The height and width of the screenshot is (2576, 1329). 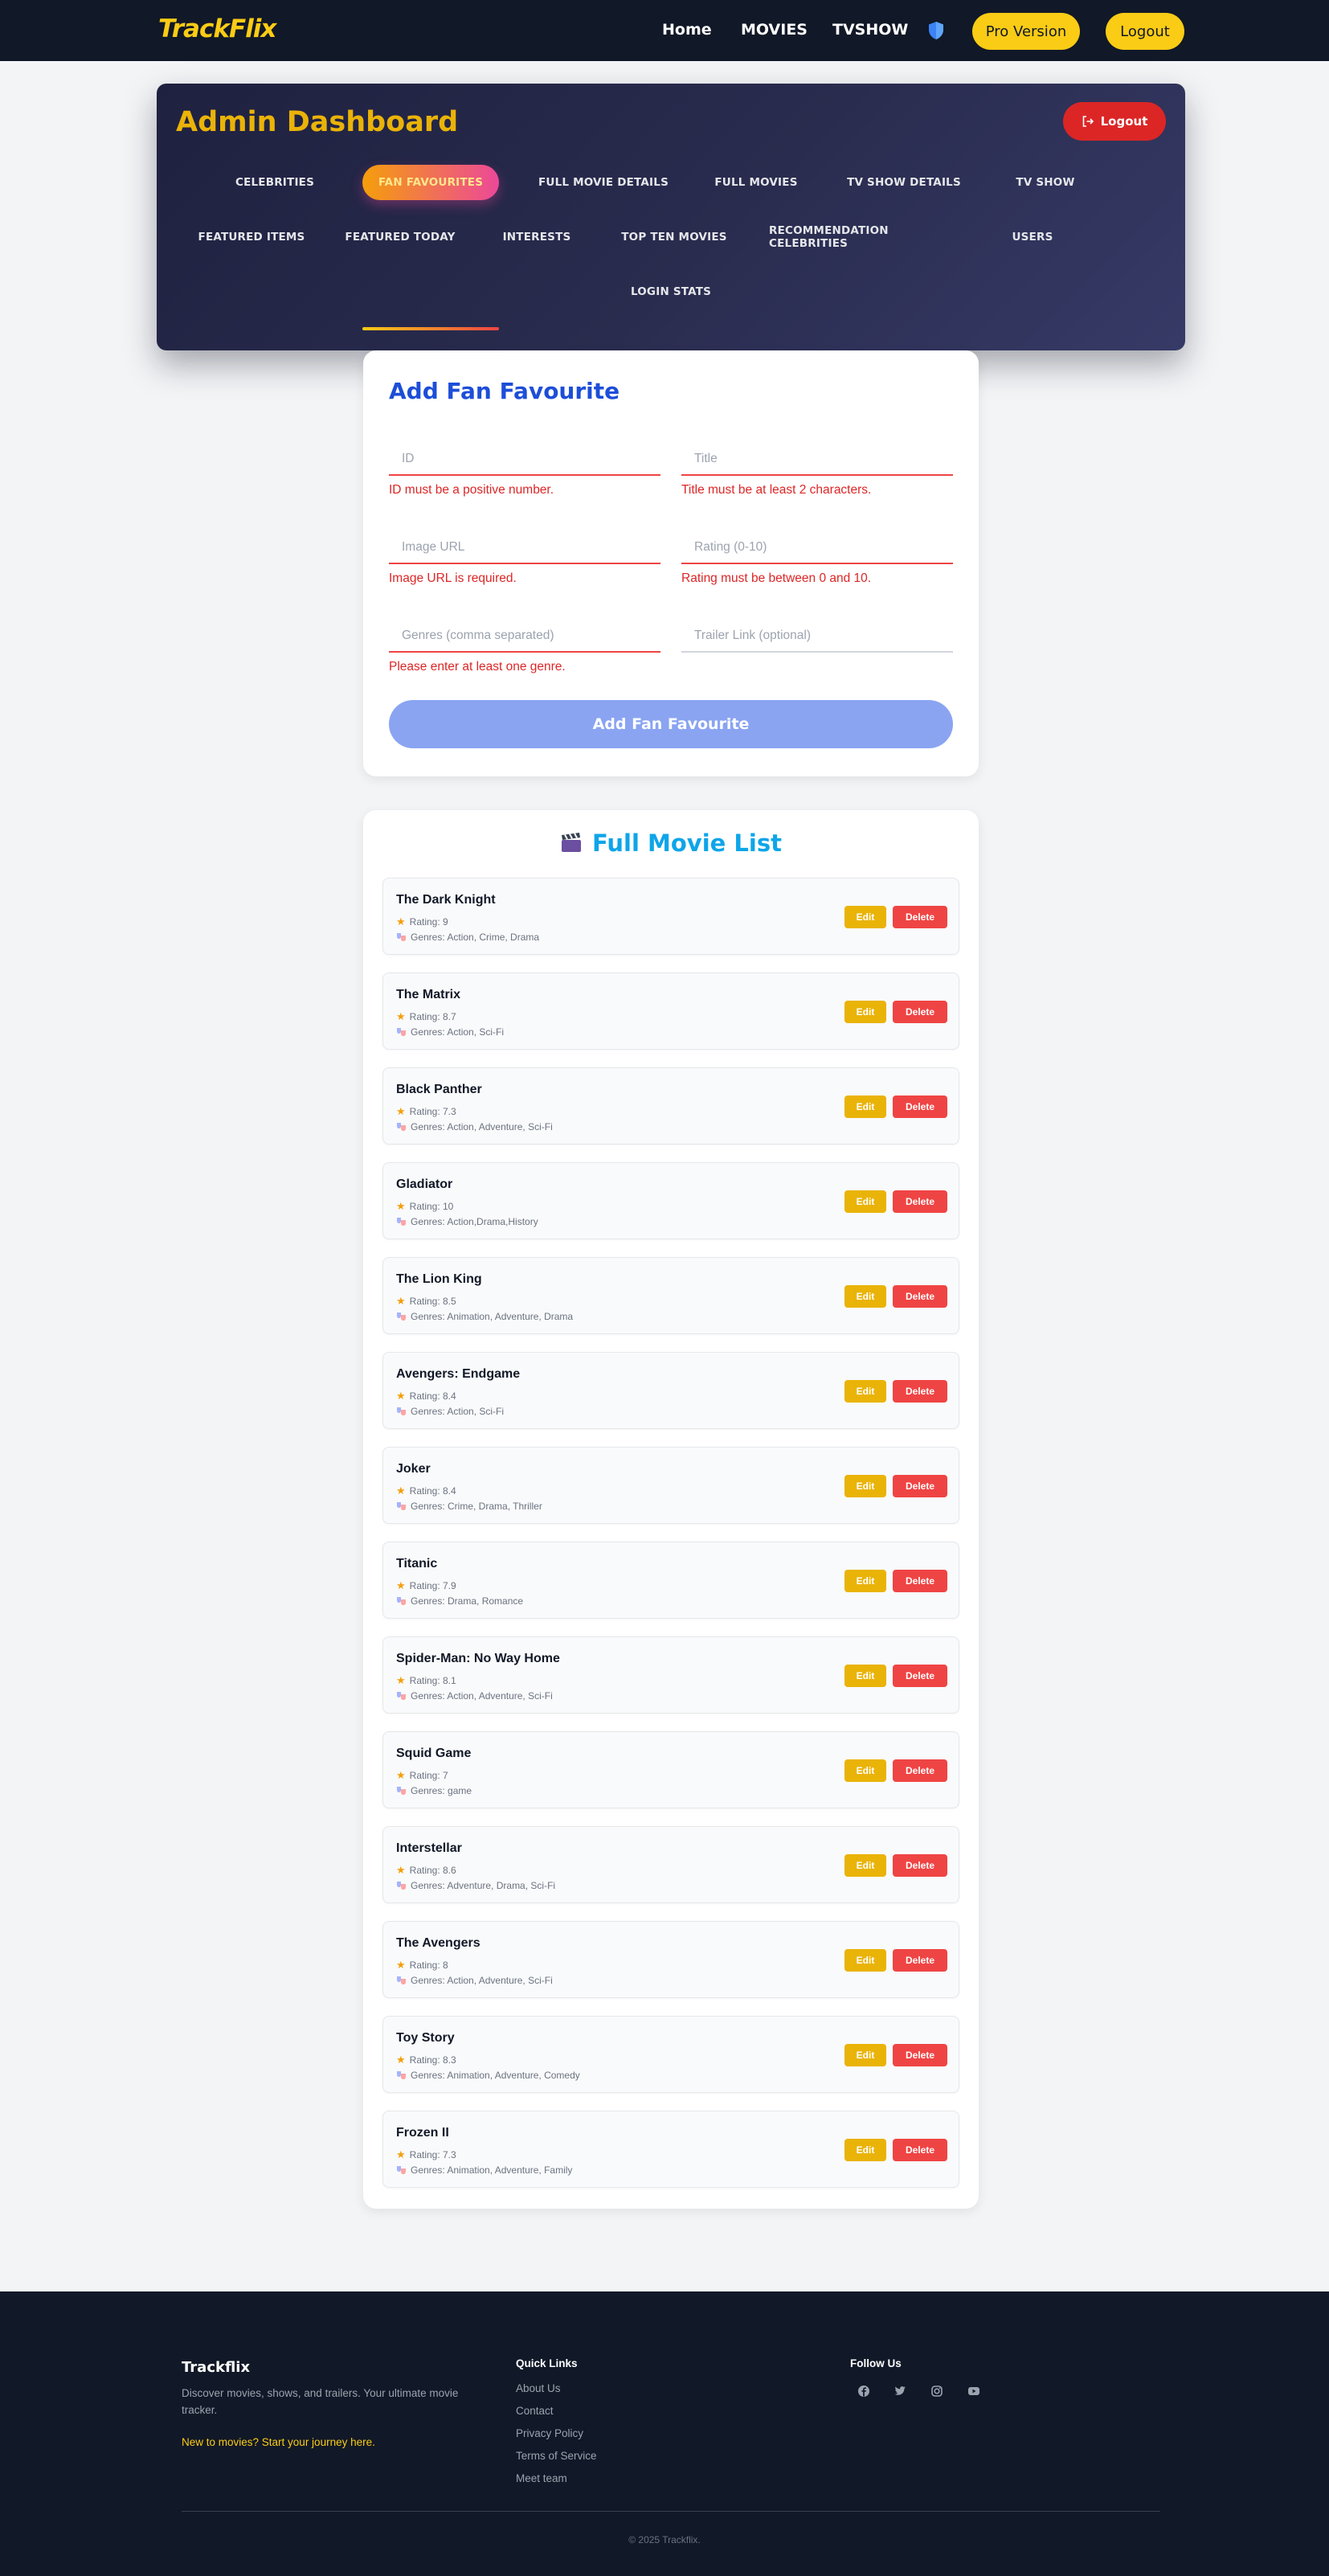 What do you see at coordinates (275, 182) in the screenshot?
I see `tab-celebrities: CELEBRITIES` at bounding box center [275, 182].